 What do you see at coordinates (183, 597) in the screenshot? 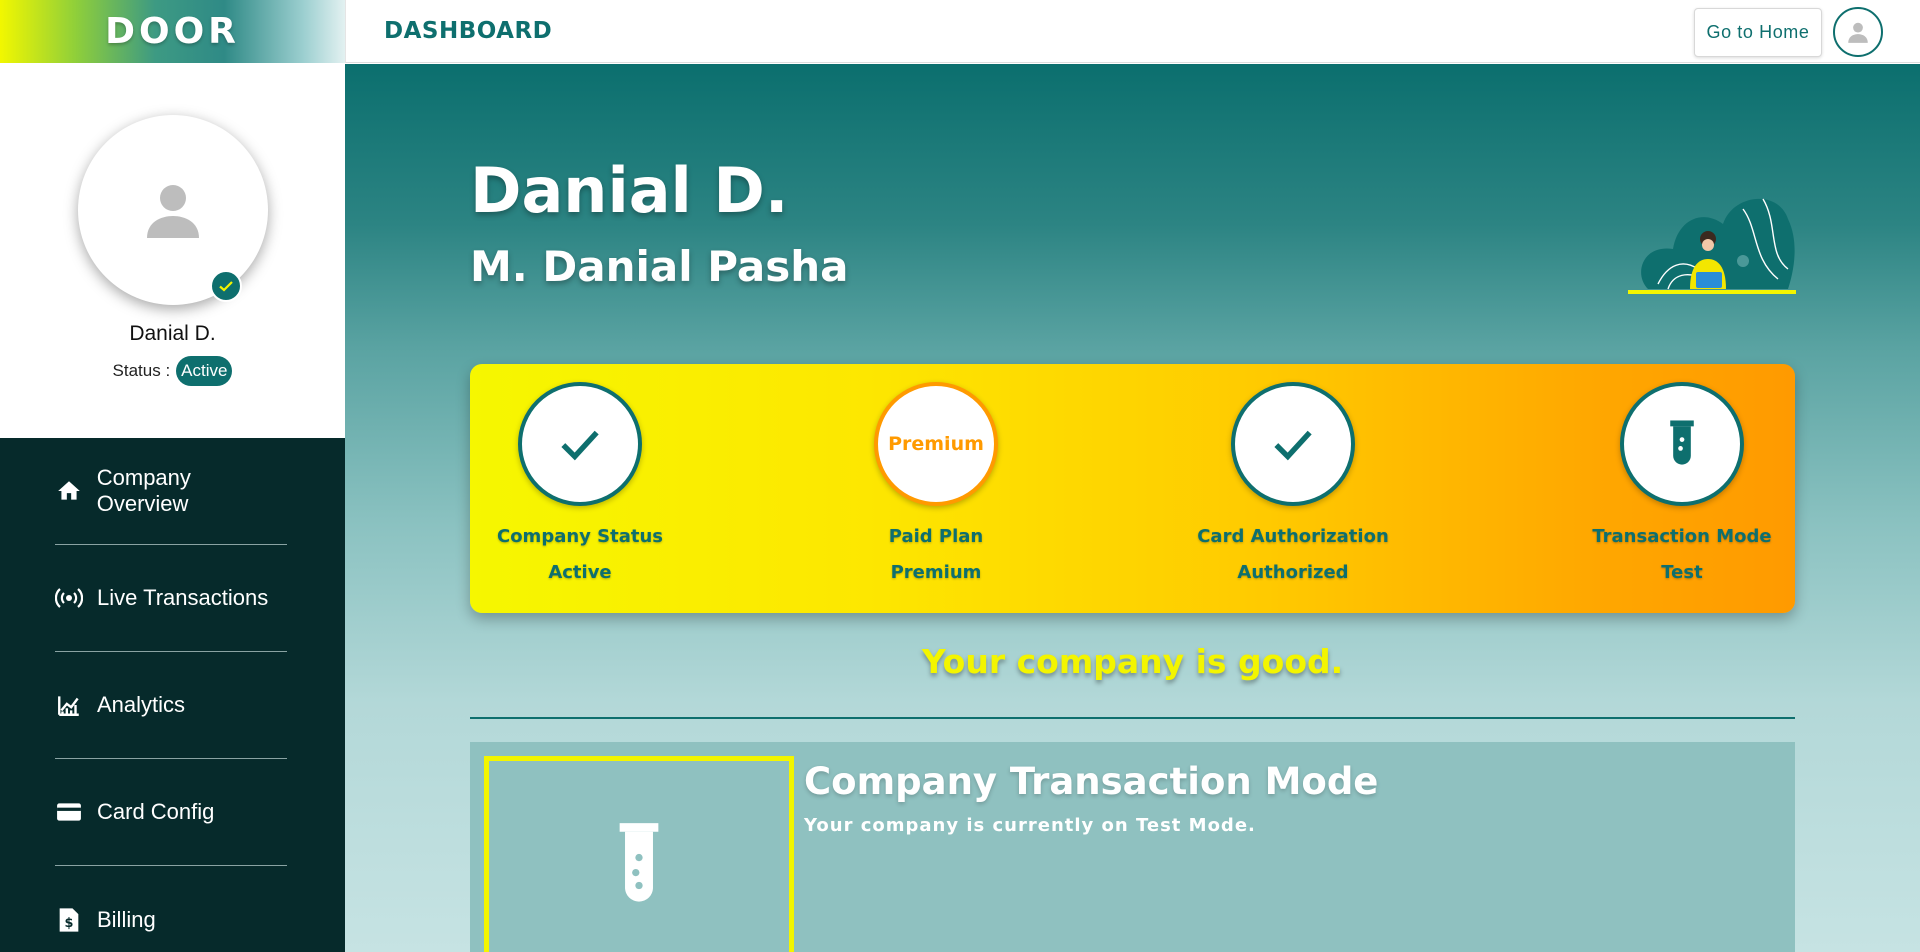
I see `sidebar-item-label: Live Transactions` at bounding box center [183, 597].